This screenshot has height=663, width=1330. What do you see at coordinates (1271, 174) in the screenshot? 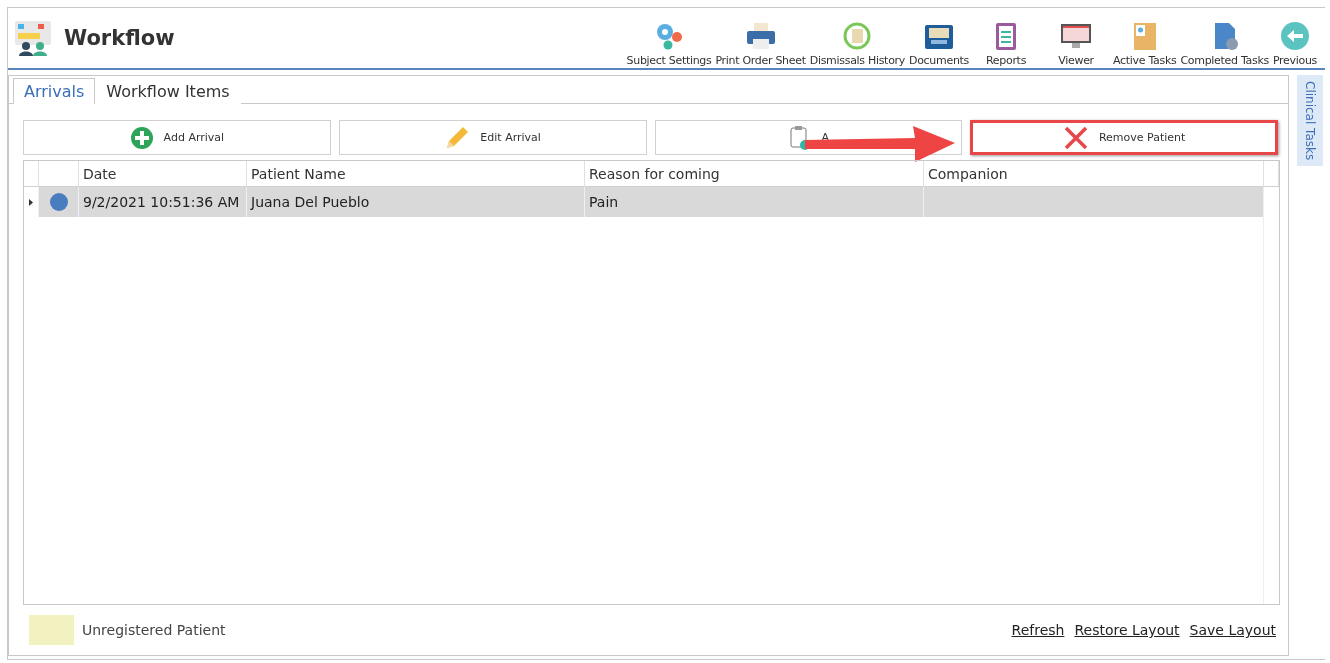
I see `header-cell` at bounding box center [1271, 174].